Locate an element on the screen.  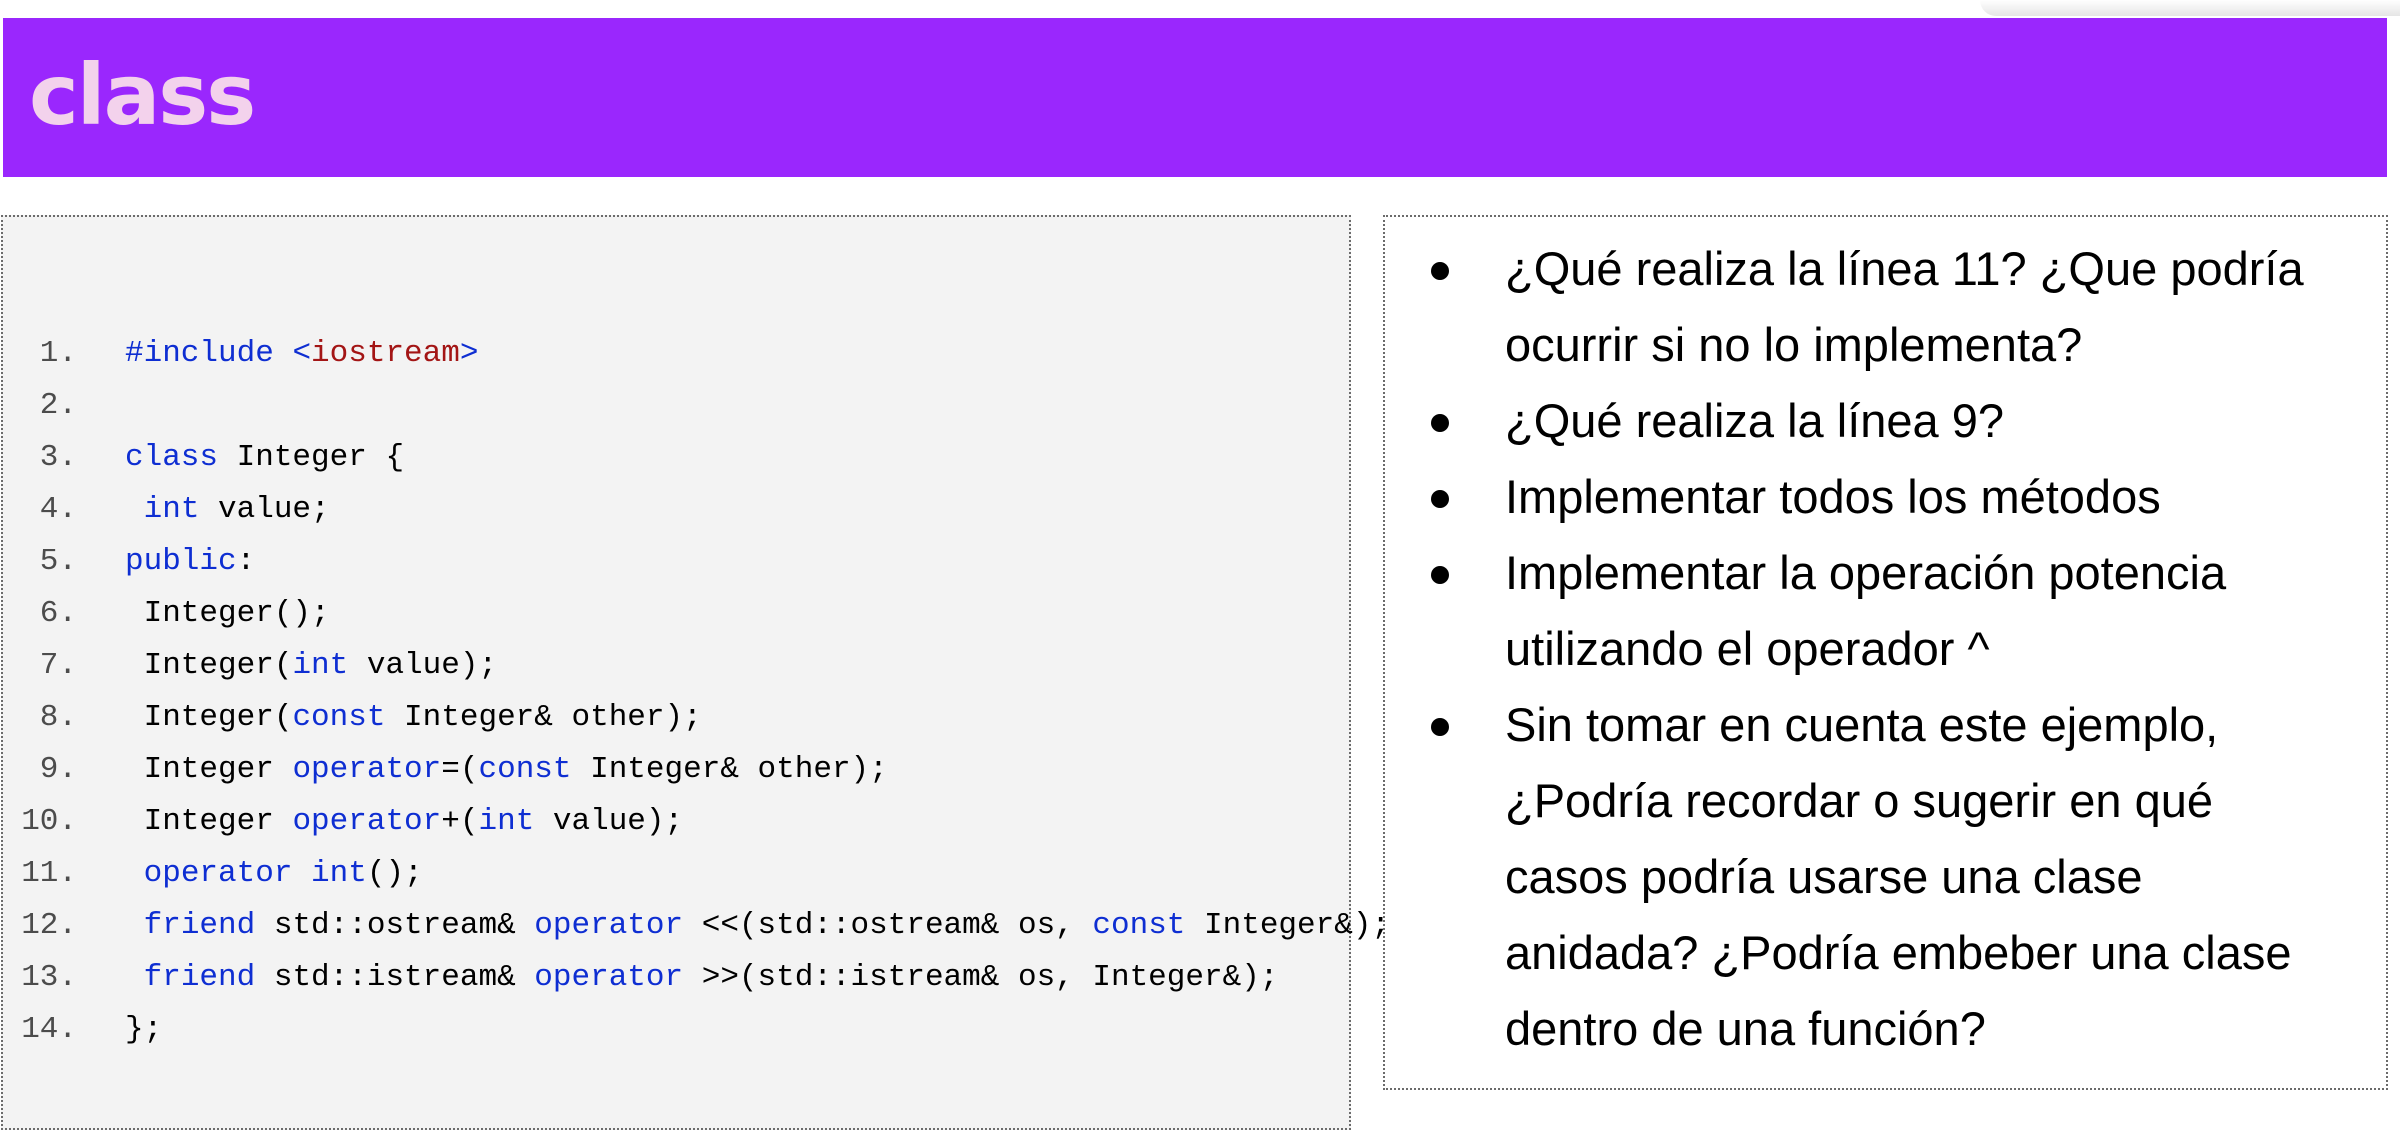
code-line: 2. is located at coordinates (40, 406).